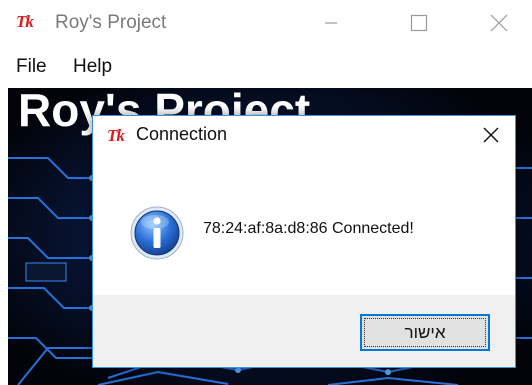 This screenshot has height=385, width=532. Describe the element at coordinates (304, 331) in the screenshot. I see `dialog-footer: אישור` at that location.